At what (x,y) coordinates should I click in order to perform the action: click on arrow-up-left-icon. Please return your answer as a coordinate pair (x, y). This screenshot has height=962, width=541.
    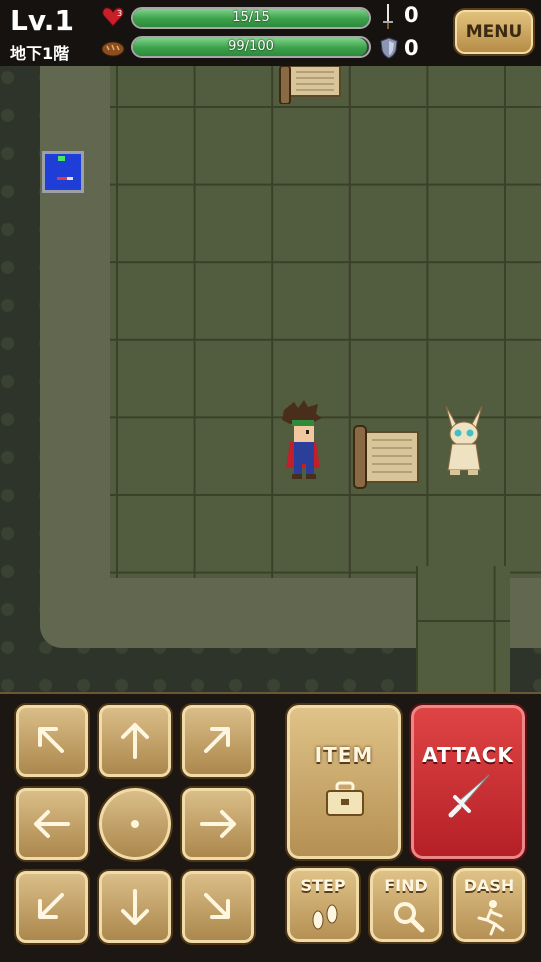
    Looking at the image, I should click on (51, 740).